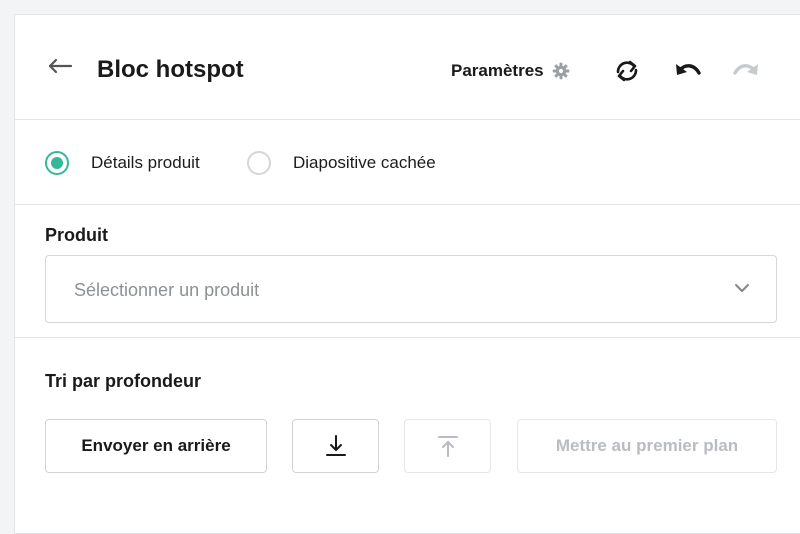  What do you see at coordinates (647, 446) in the screenshot?
I see `bring-forward-button: Mettre au premier plan` at bounding box center [647, 446].